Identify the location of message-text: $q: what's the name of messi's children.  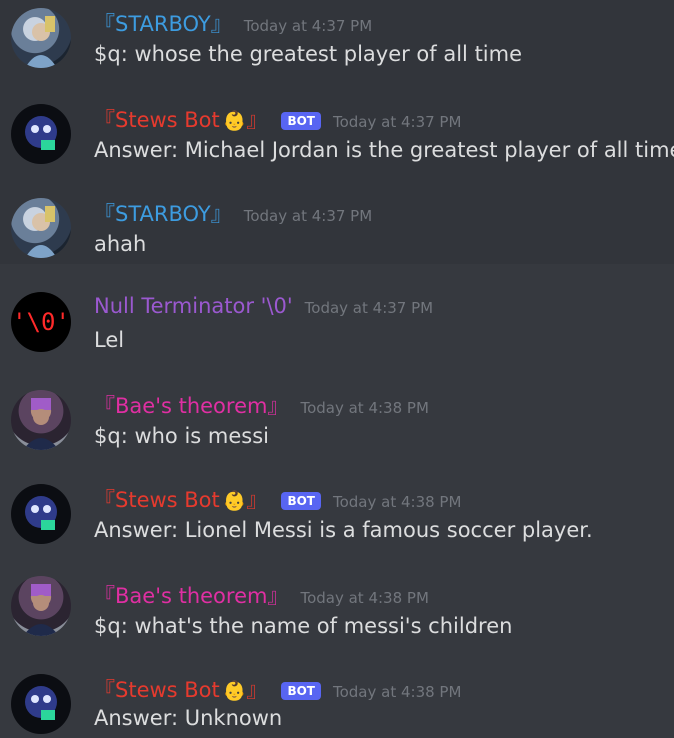
(303, 626).